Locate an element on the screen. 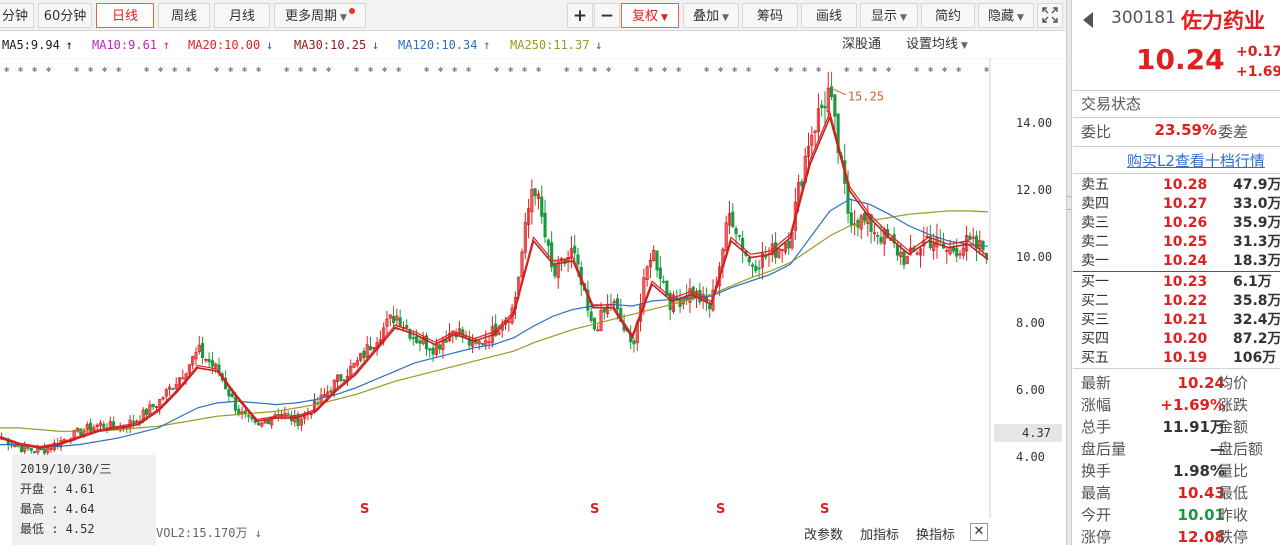 This screenshot has height=545, width=1280. trade-status: 交易状态 is located at coordinates (1176, 104).